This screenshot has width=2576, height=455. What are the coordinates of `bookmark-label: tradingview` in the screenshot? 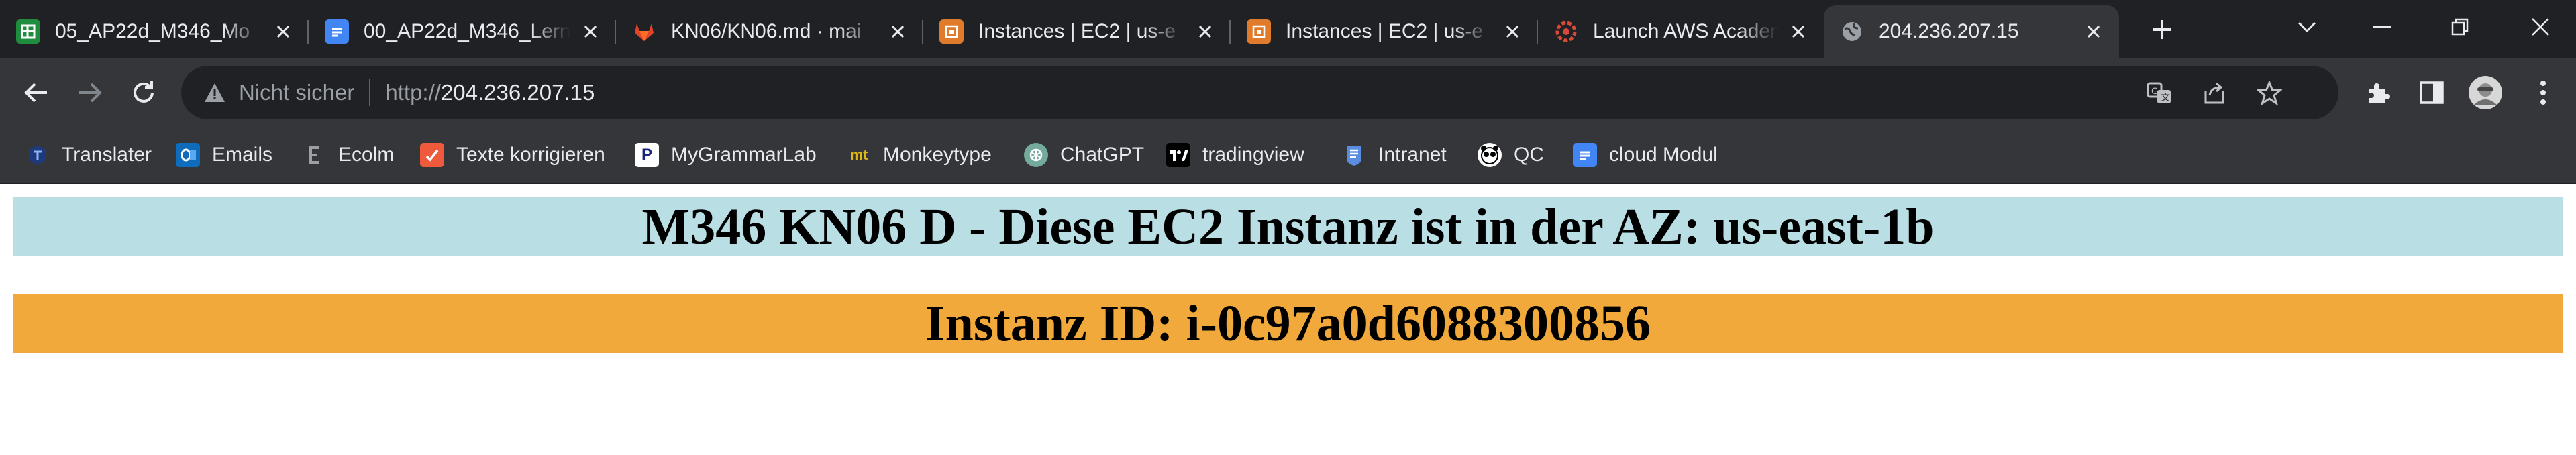 It's located at (1253, 155).